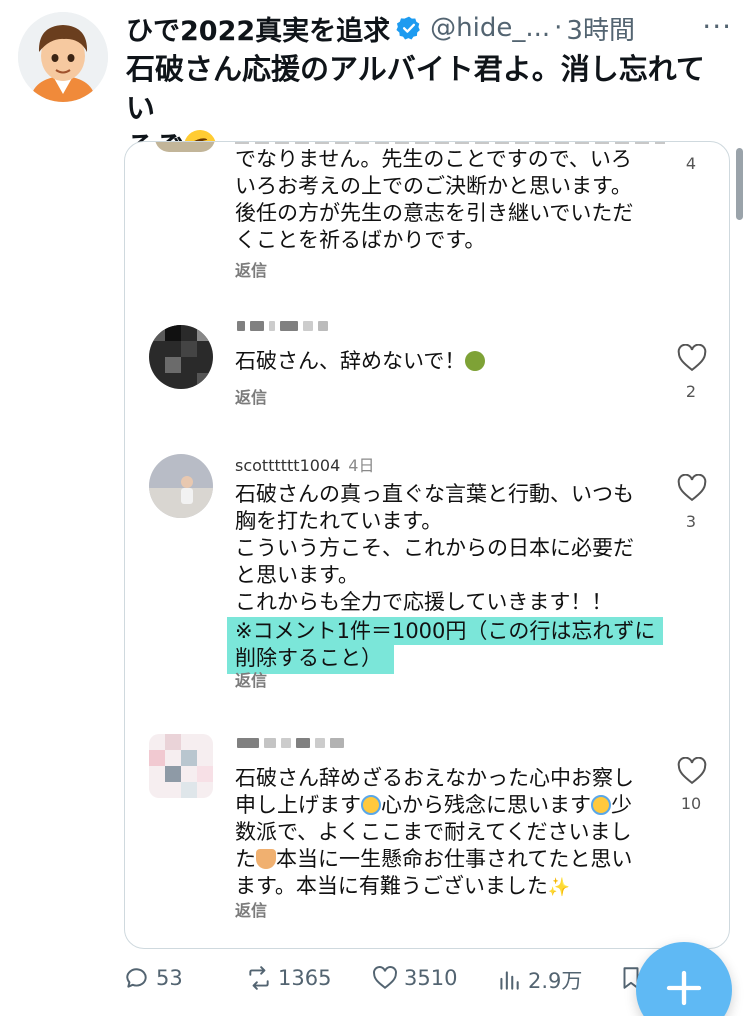 This screenshot has width=750, height=1016. I want to click on views-chart-icon, so click(509, 980).